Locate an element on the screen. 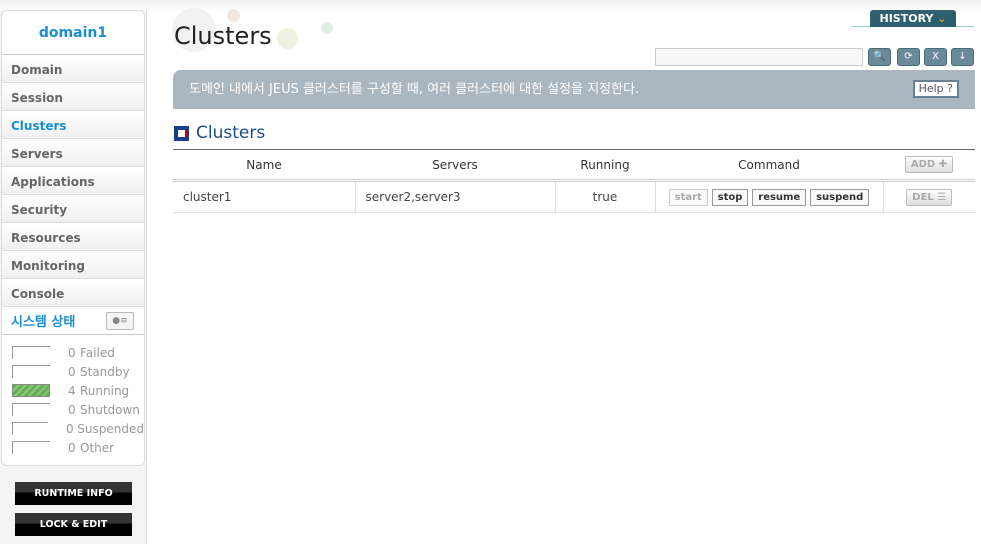 The image size is (981, 544). nav-clusters: Clusters is located at coordinates (73, 125).